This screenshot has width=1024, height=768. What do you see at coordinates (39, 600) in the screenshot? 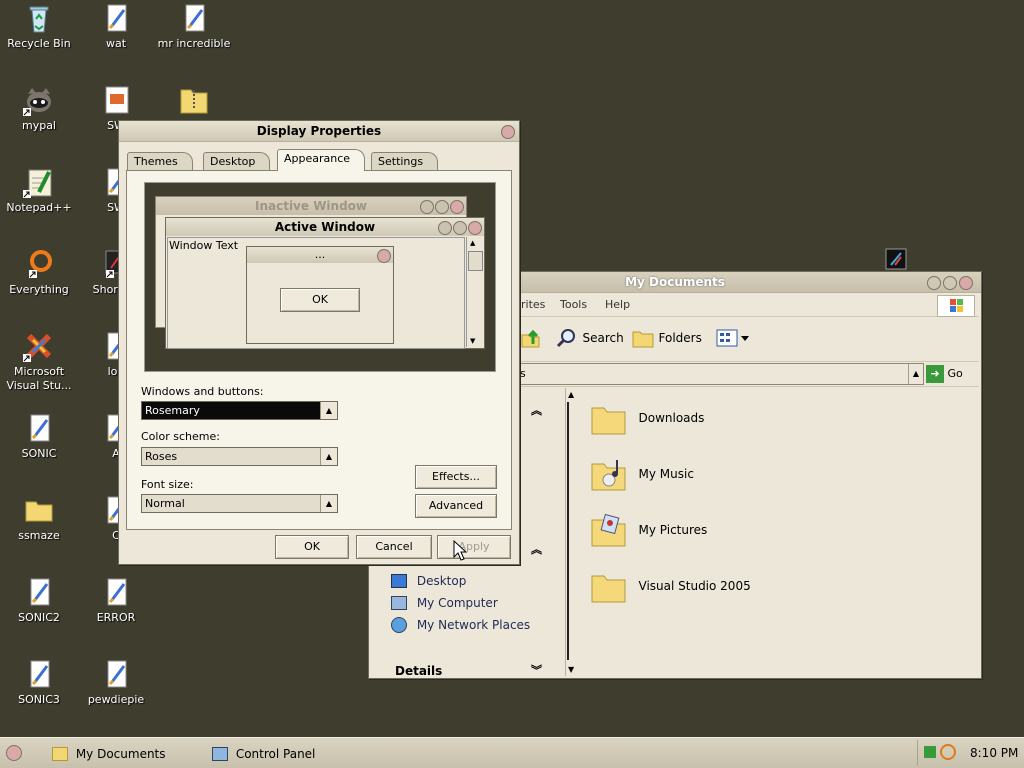
I see `desktop-icon-sonic2: SONIC2` at bounding box center [39, 600].